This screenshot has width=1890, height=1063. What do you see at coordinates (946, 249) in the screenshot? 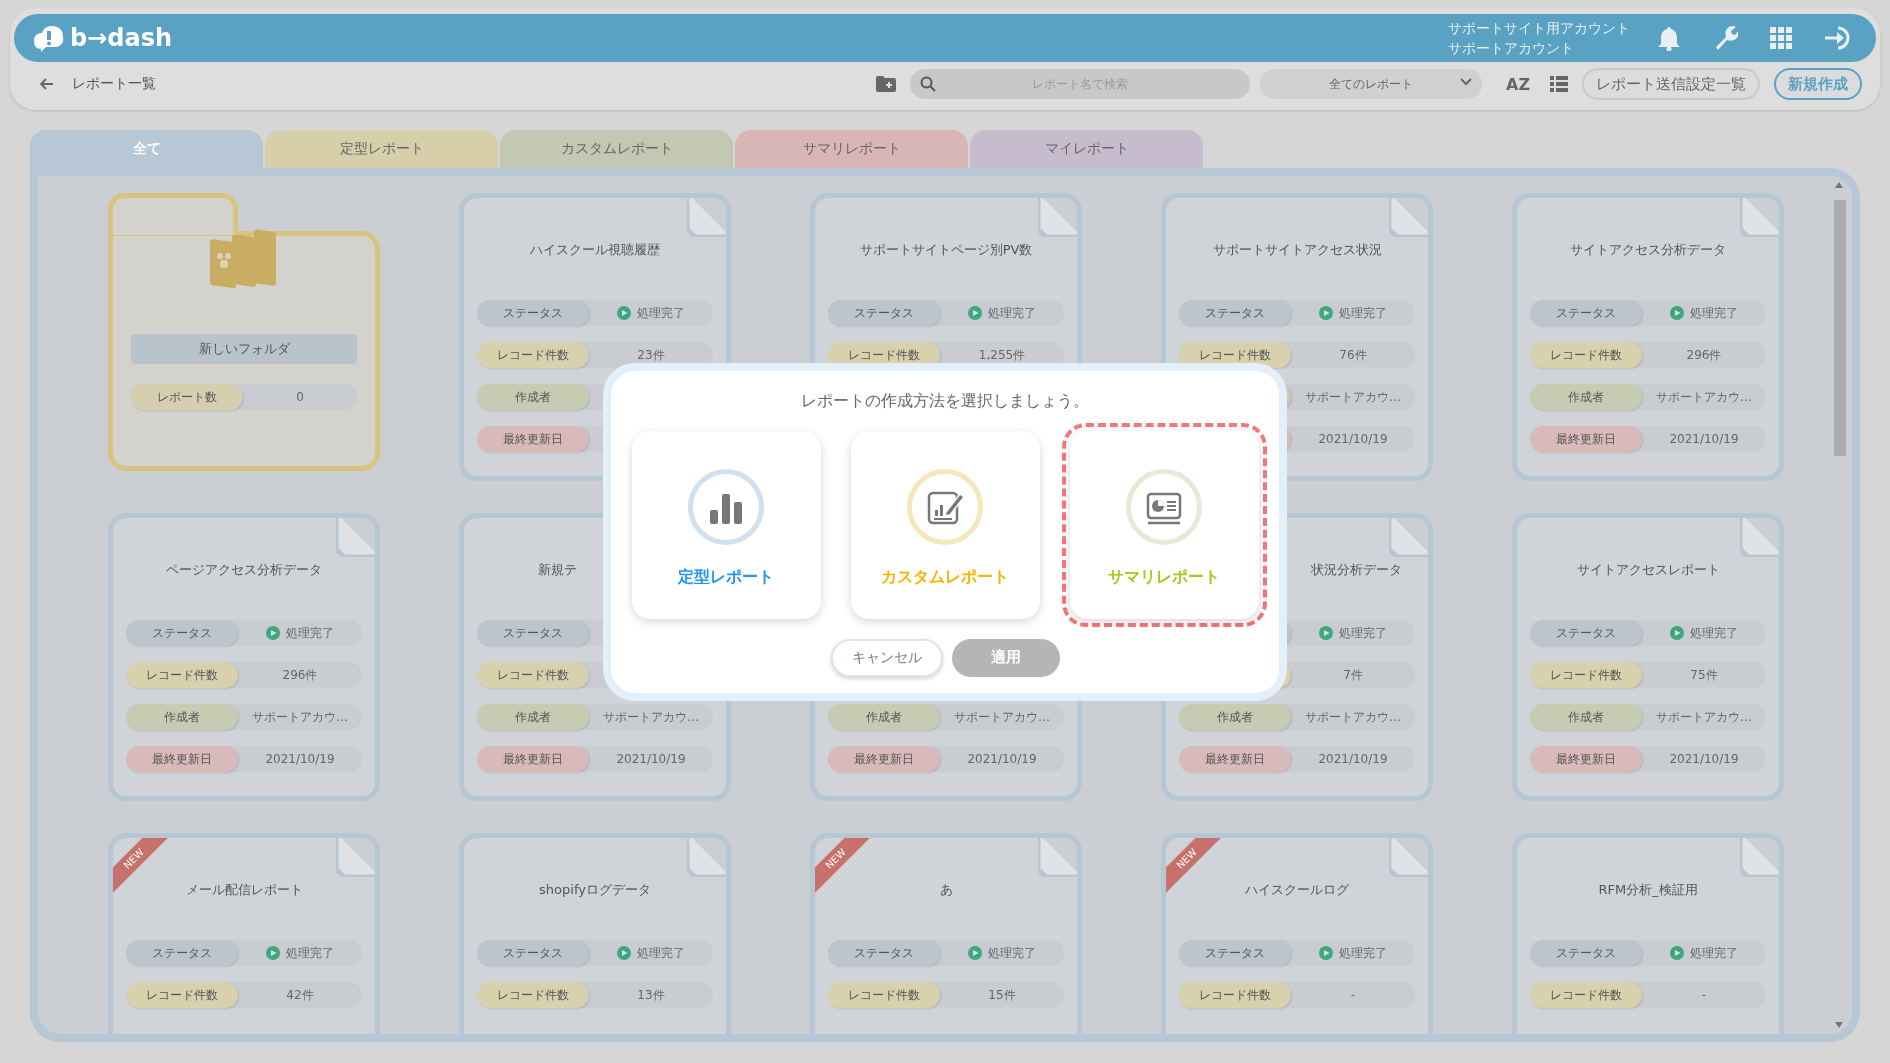
I see `report-title: サポートサイトページ別PV数` at bounding box center [946, 249].